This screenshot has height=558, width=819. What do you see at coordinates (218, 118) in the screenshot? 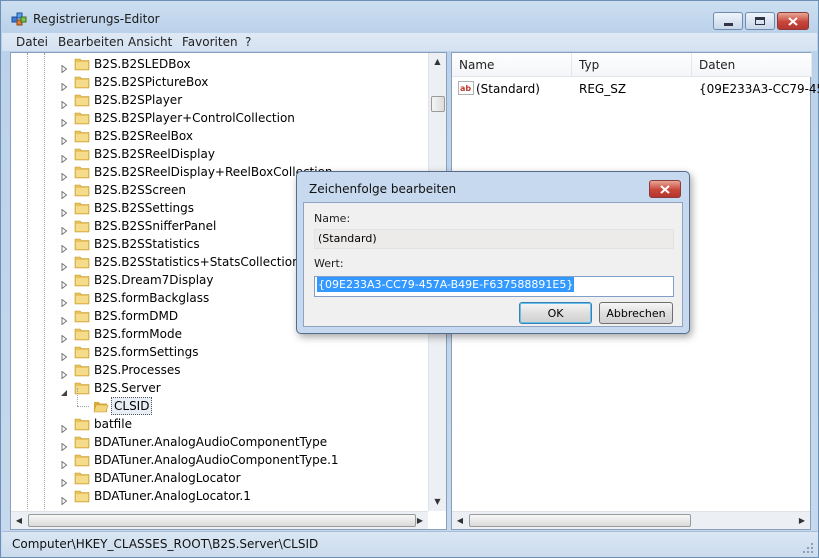
I see `tree-item: B2S.B2SPlayer+ControlCollection` at bounding box center [218, 118].